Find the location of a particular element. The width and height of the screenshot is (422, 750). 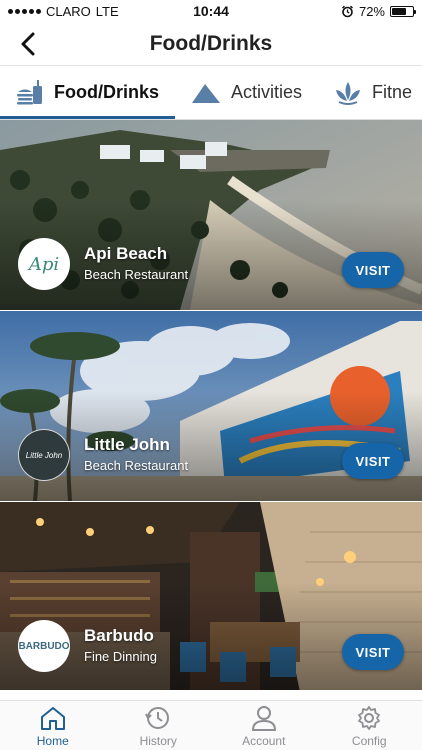

battery-icon is located at coordinates (403, 11).